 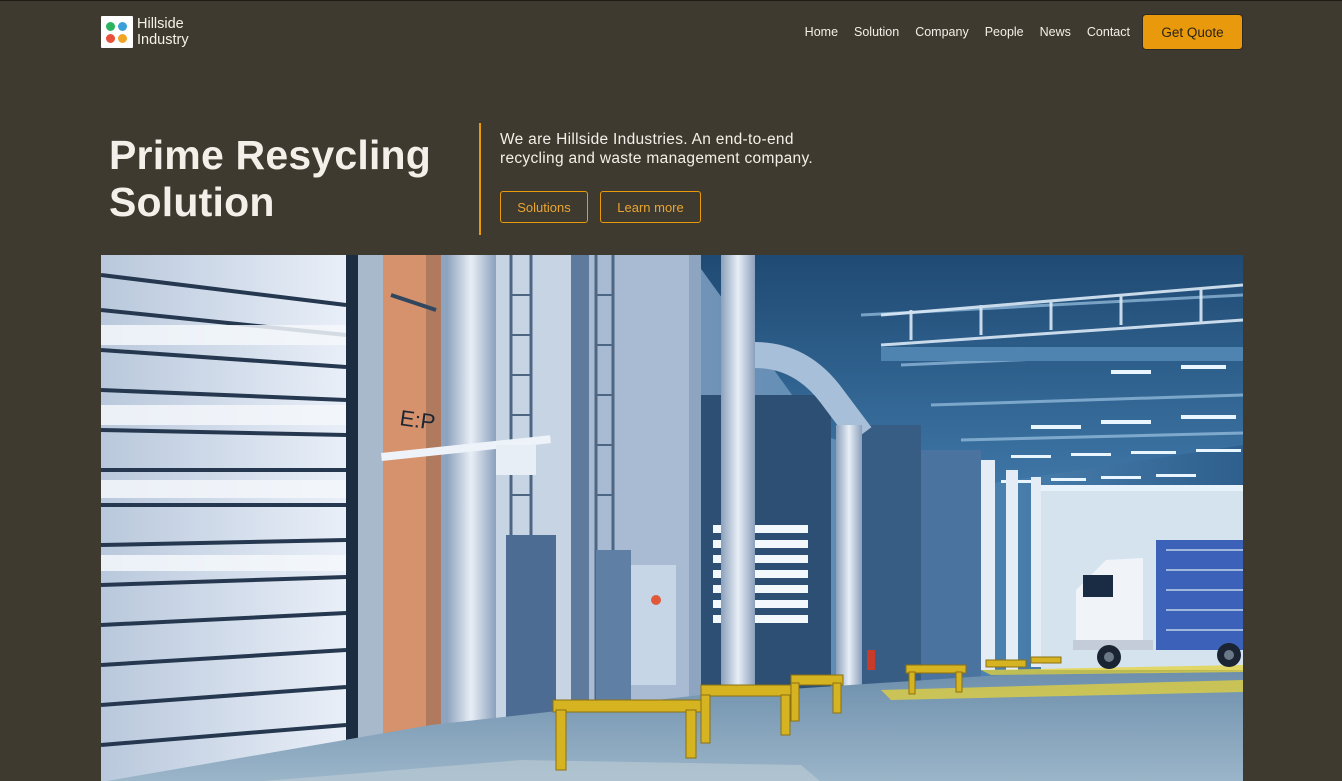 What do you see at coordinates (192, 202) in the screenshot?
I see `hero-title-line2: Solution` at bounding box center [192, 202].